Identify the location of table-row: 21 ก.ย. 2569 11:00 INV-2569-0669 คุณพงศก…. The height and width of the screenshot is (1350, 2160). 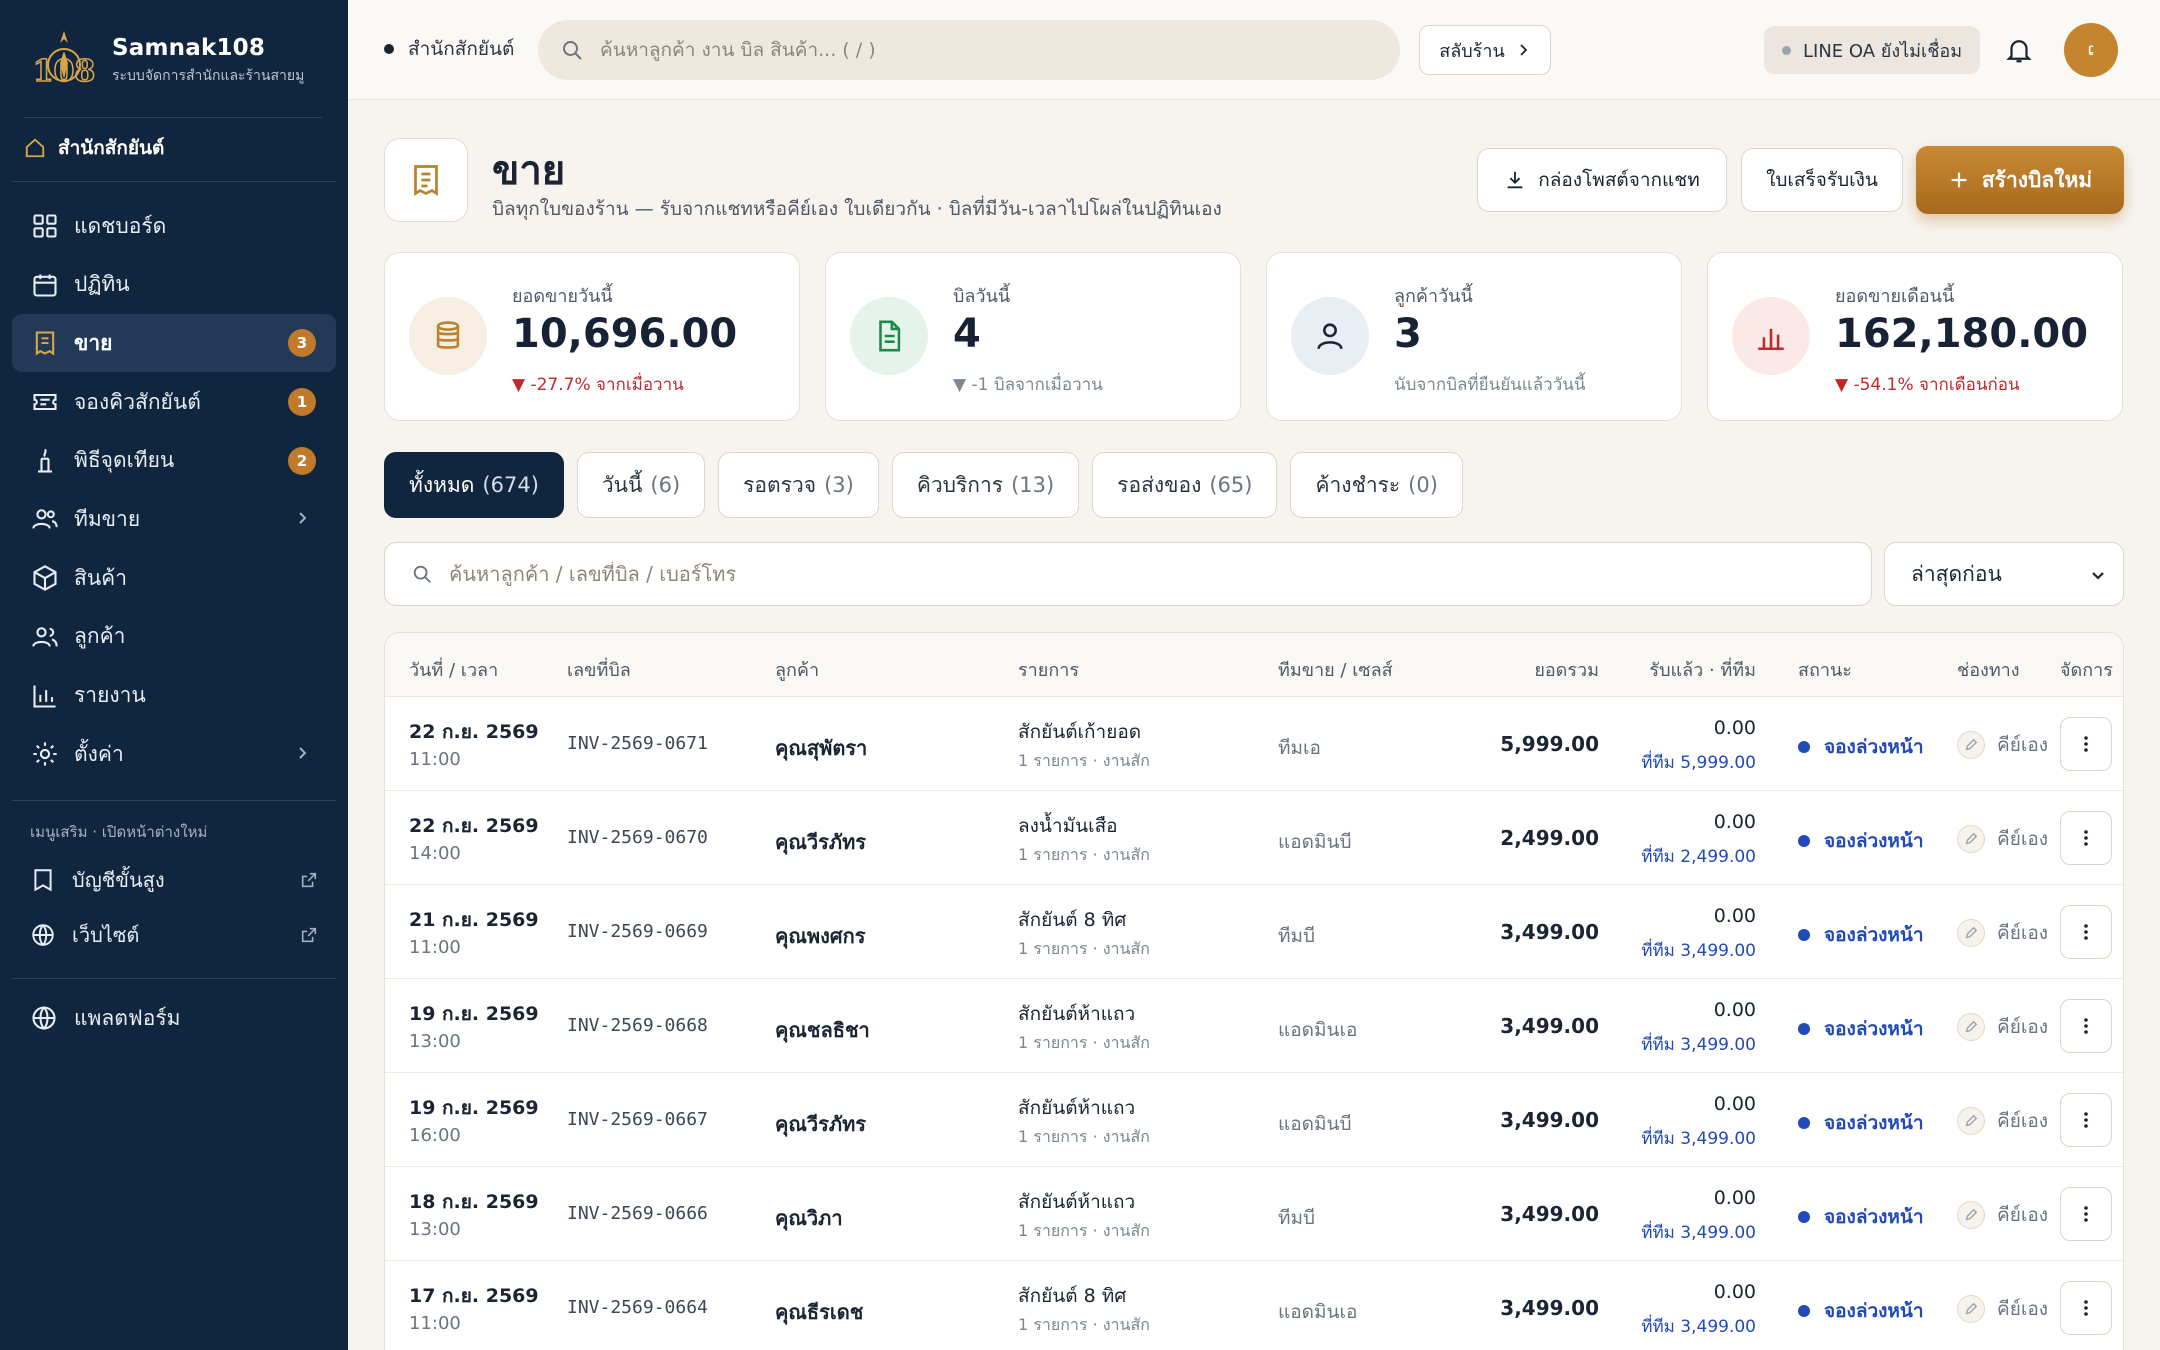
(1254, 932).